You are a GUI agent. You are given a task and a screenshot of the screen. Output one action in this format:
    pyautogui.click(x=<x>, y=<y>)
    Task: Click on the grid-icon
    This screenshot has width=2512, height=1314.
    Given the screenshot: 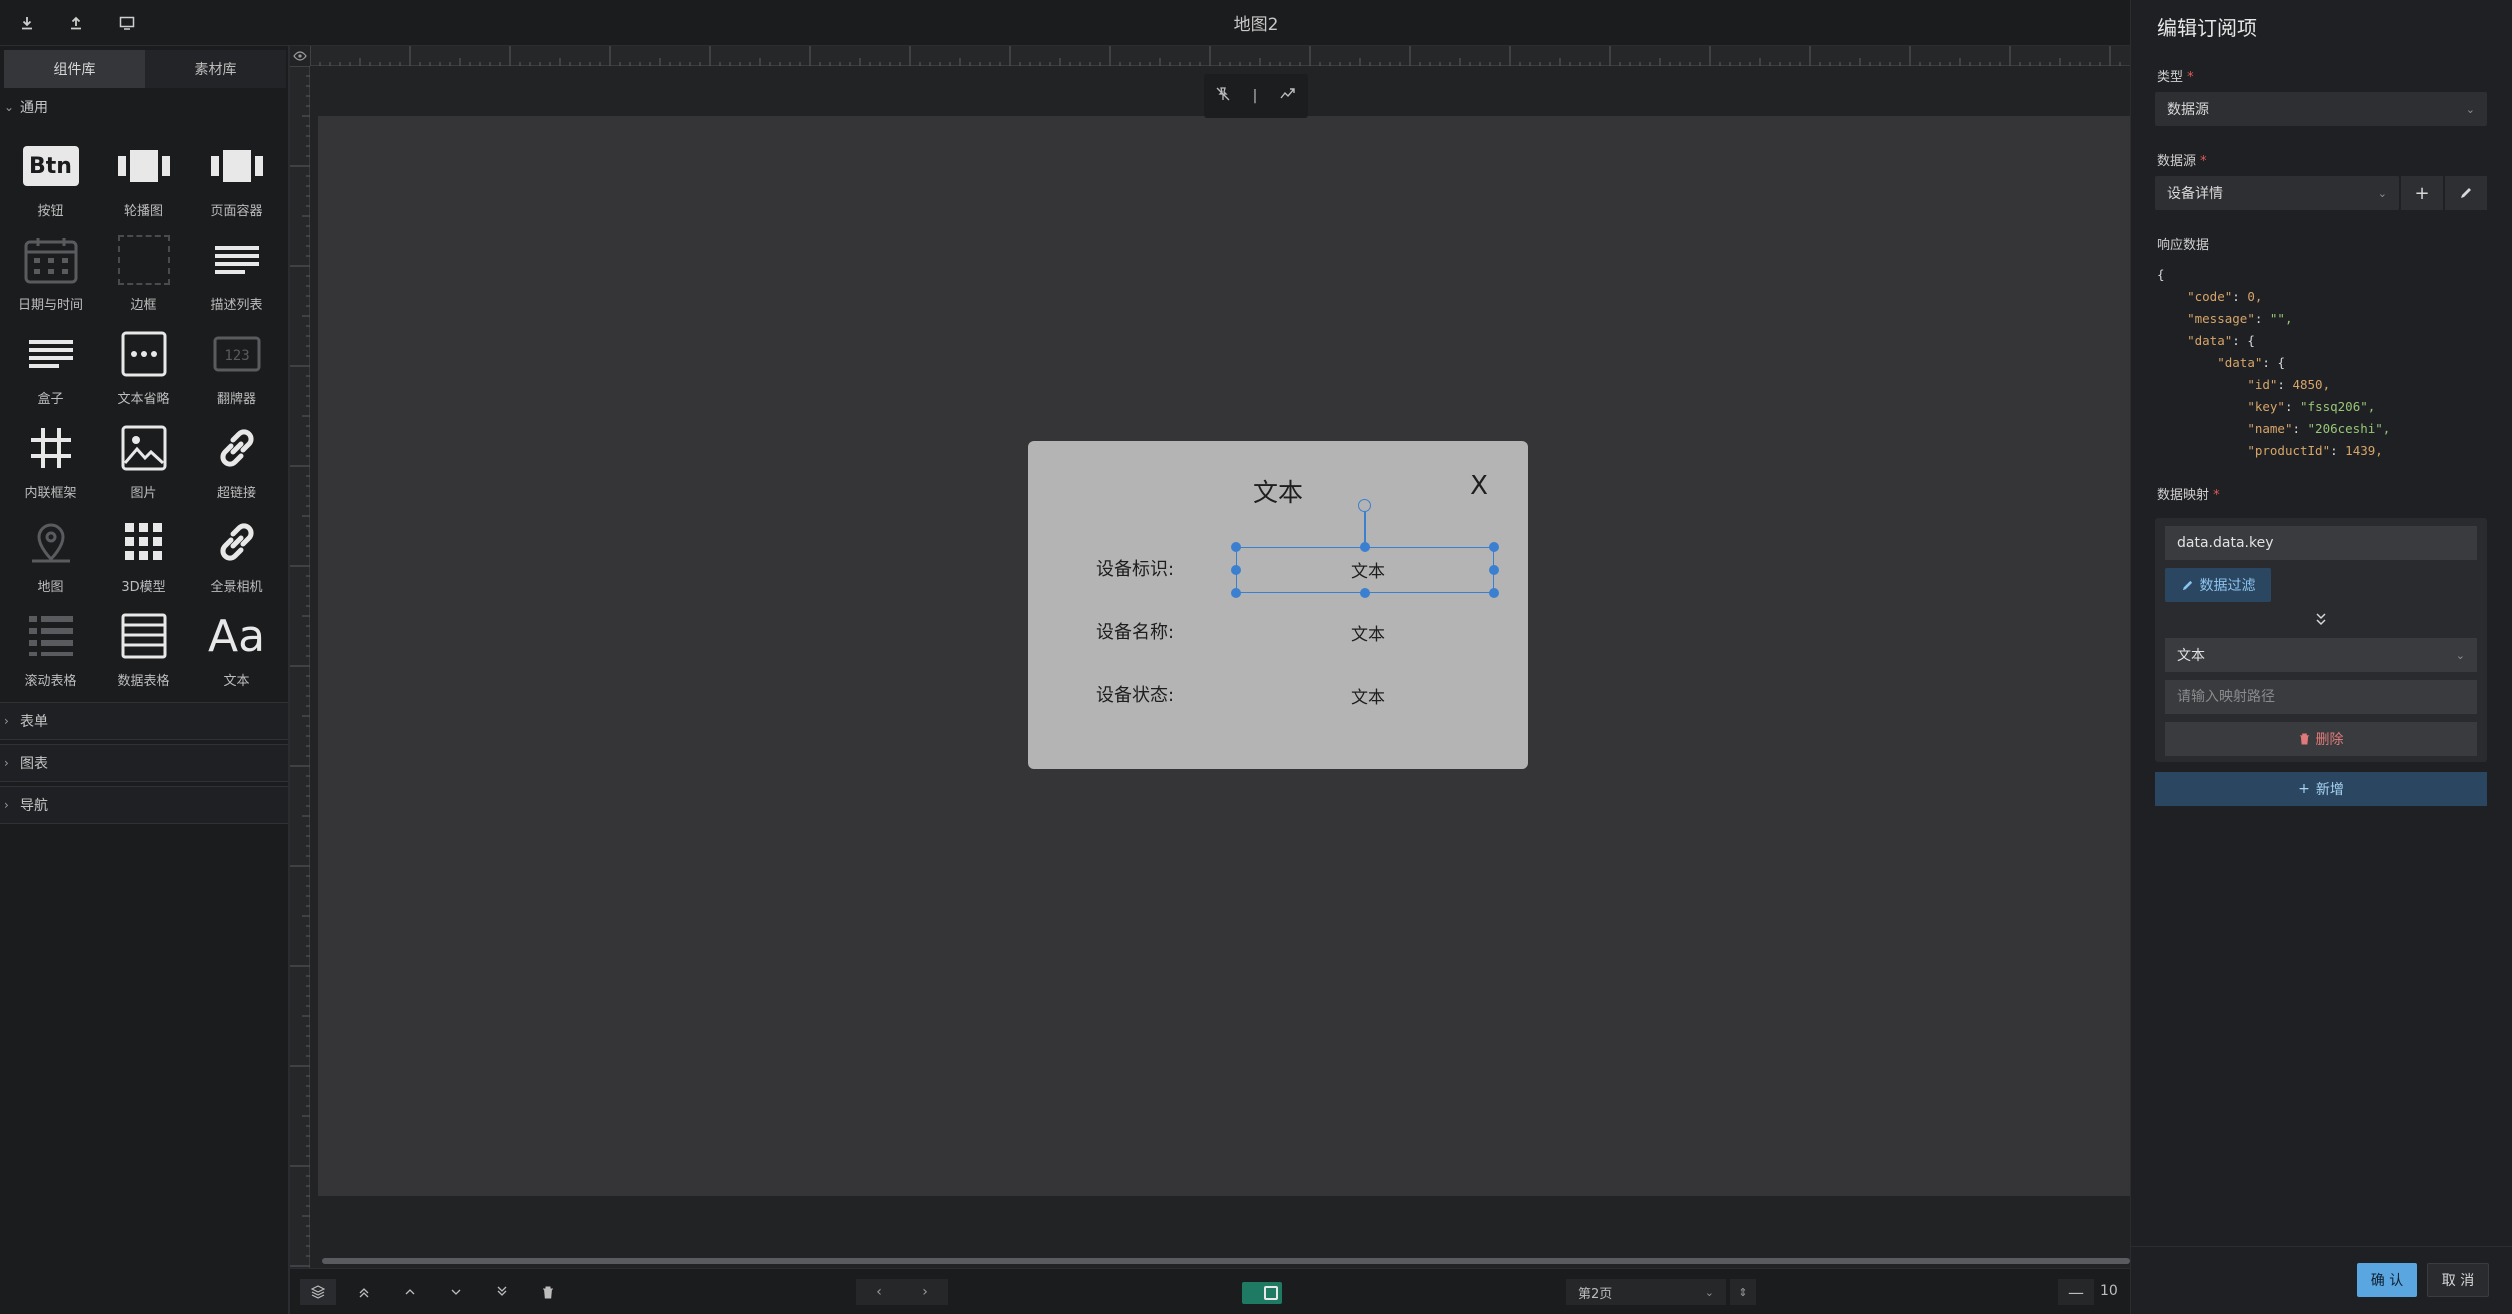 What is the action you would take?
    pyautogui.click(x=144, y=542)
    